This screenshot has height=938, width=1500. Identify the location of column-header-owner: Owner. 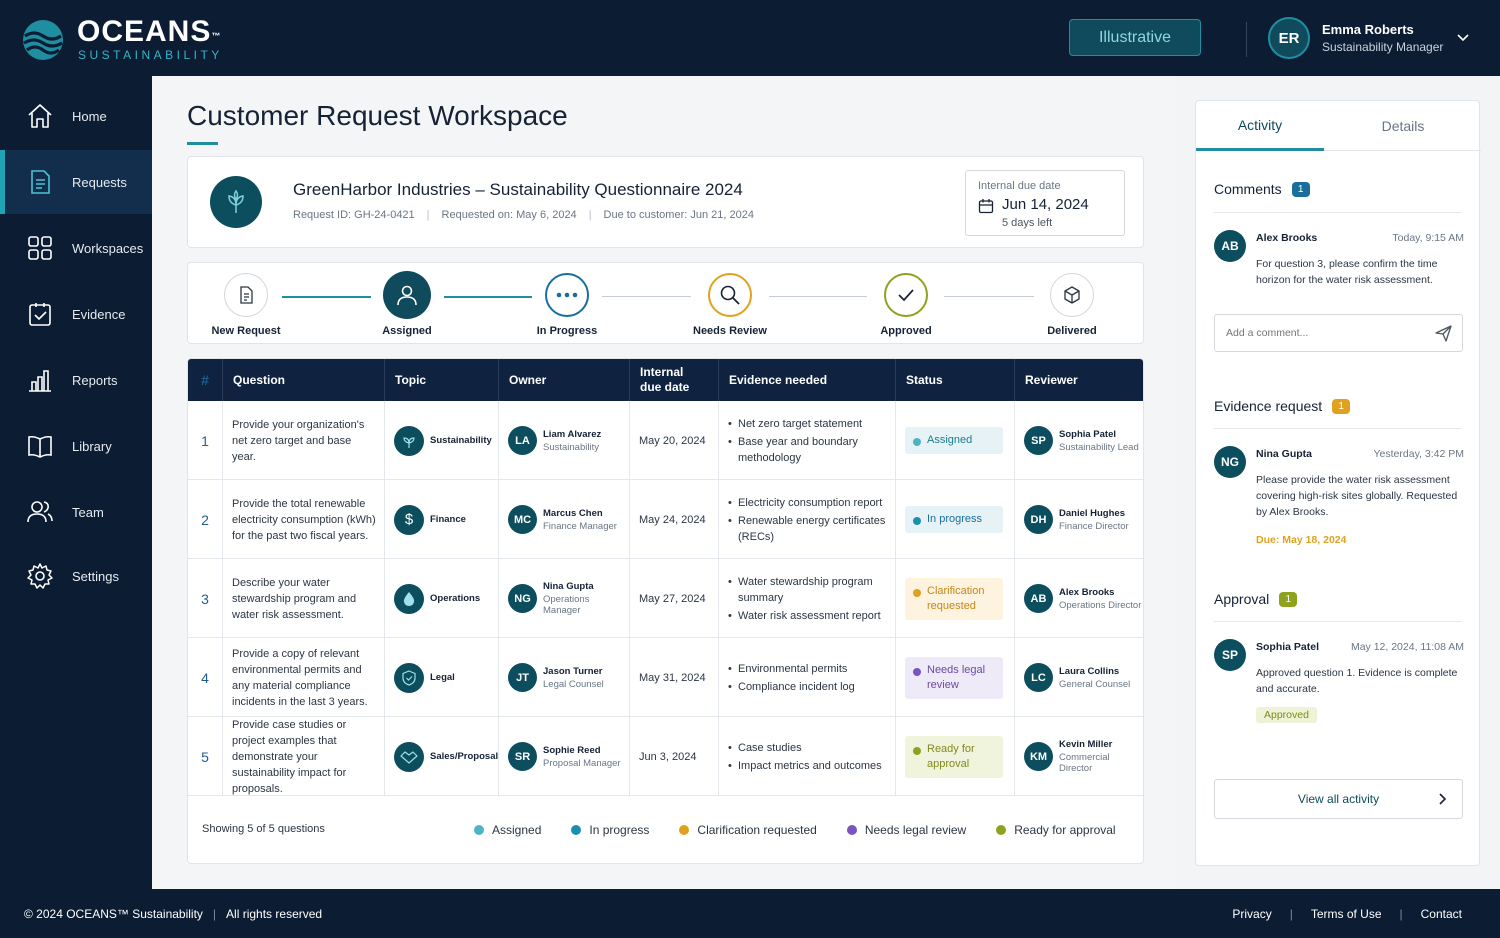
(564, 380).